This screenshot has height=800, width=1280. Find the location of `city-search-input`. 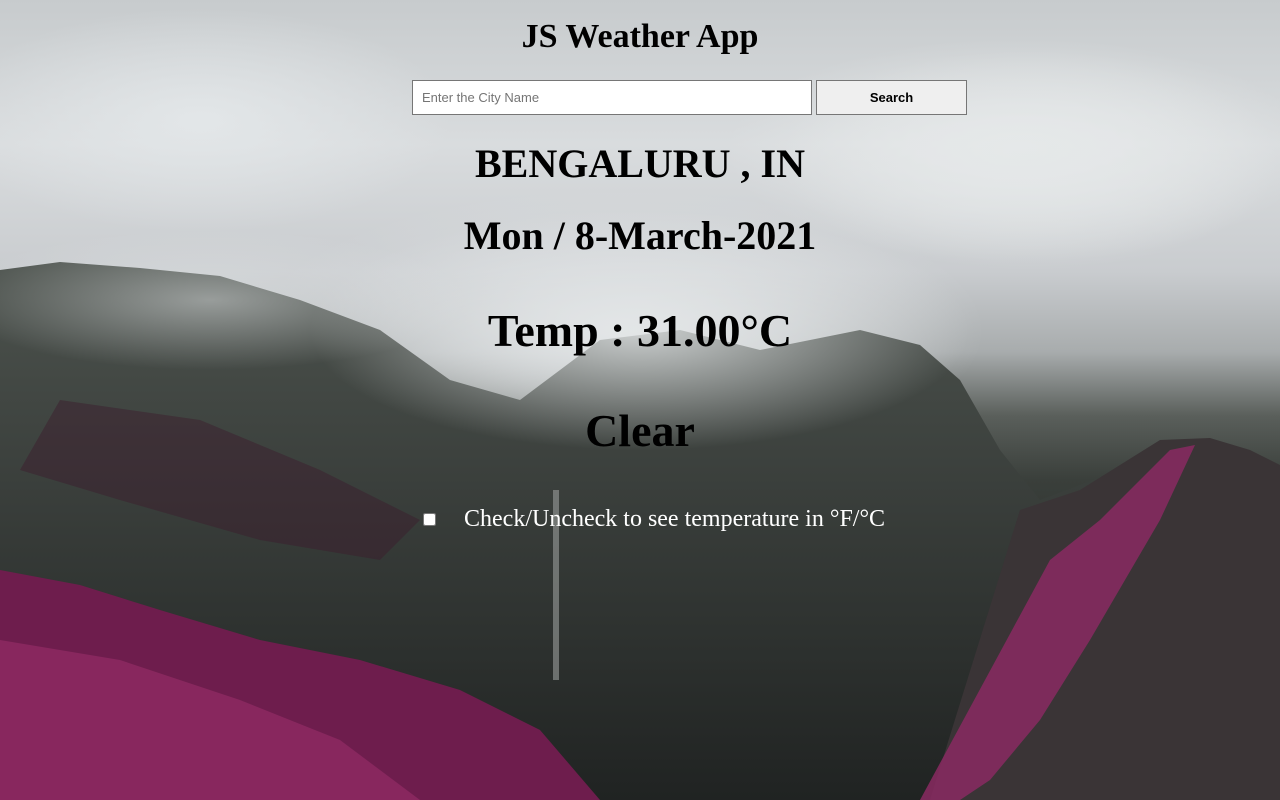

city-search-input is located at coordinates (612, 97).